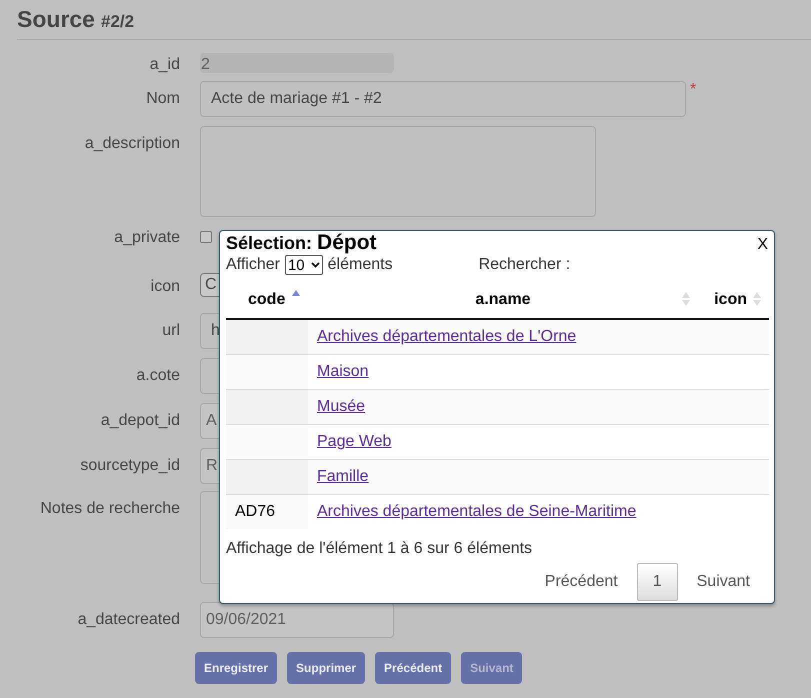 The image size is (811, 698). What do you see at coordinates (723, 582) in the screenshot?
I see `next-page-button: Suivant` at bounding box center [723, 582].